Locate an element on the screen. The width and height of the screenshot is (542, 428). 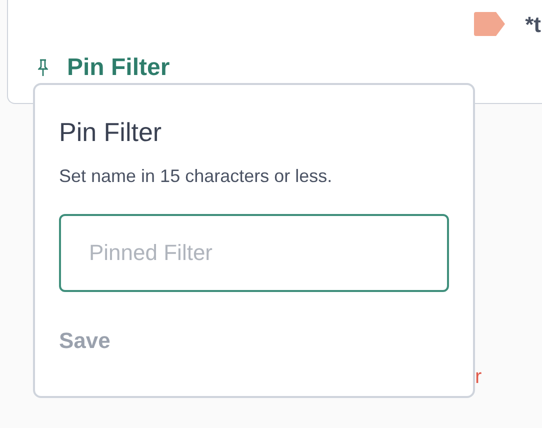
popover-title: Pin Filter is located at coordinates (111, 132).